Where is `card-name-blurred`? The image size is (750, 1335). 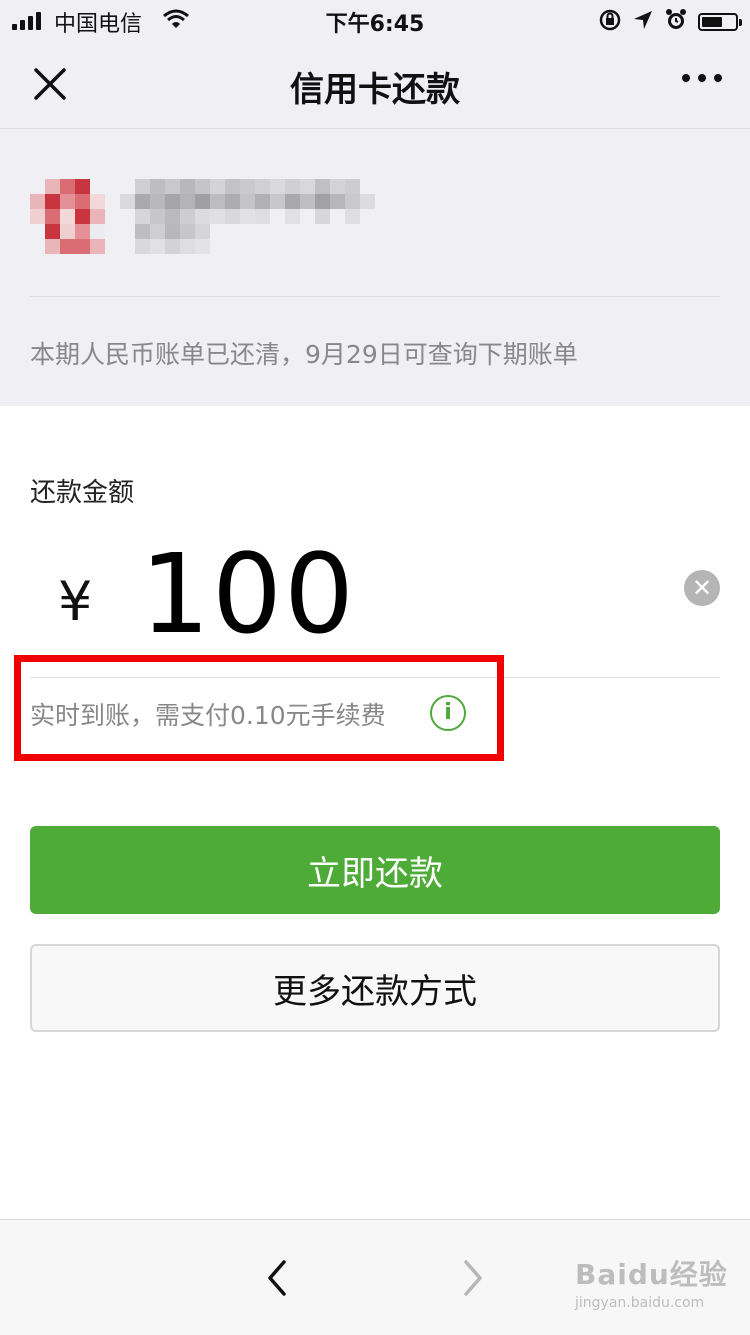
card-name-blurred is located at coordinates (250, 224).